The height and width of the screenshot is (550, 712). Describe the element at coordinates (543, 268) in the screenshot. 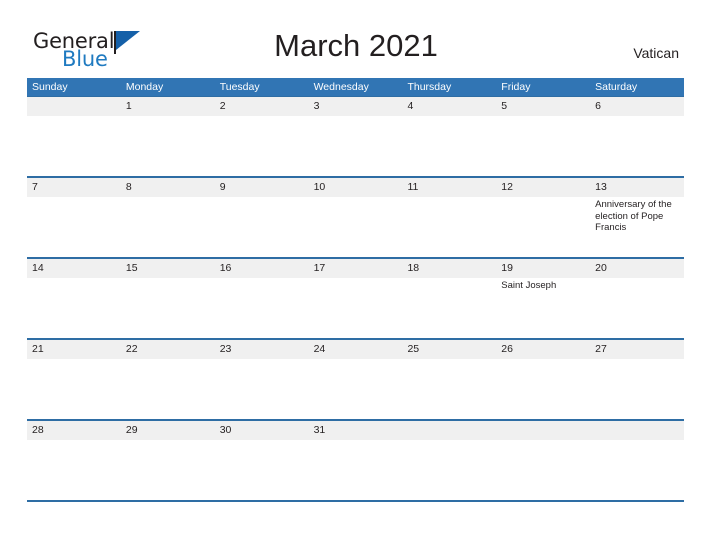

I see `day-number: 19` at that location.